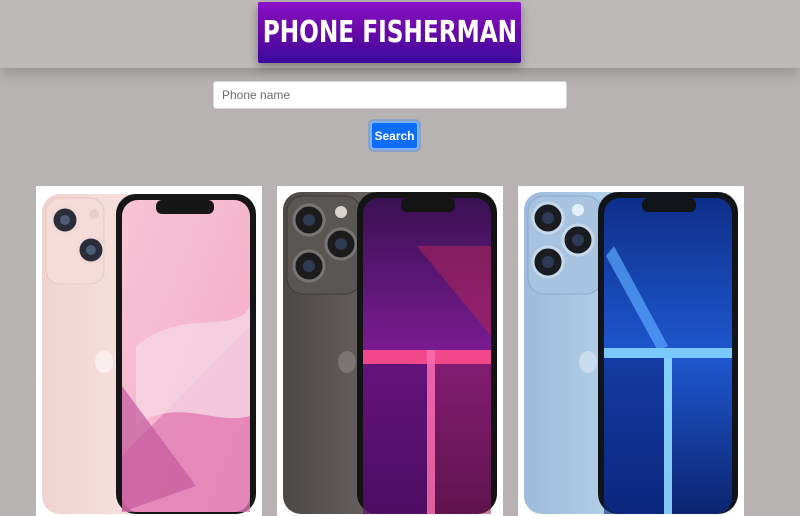 The height and width of the screenshot is (516, 800). Describe the element at coordinates (394, 135) in the screenshot. I see `search-button: Search` at that location.